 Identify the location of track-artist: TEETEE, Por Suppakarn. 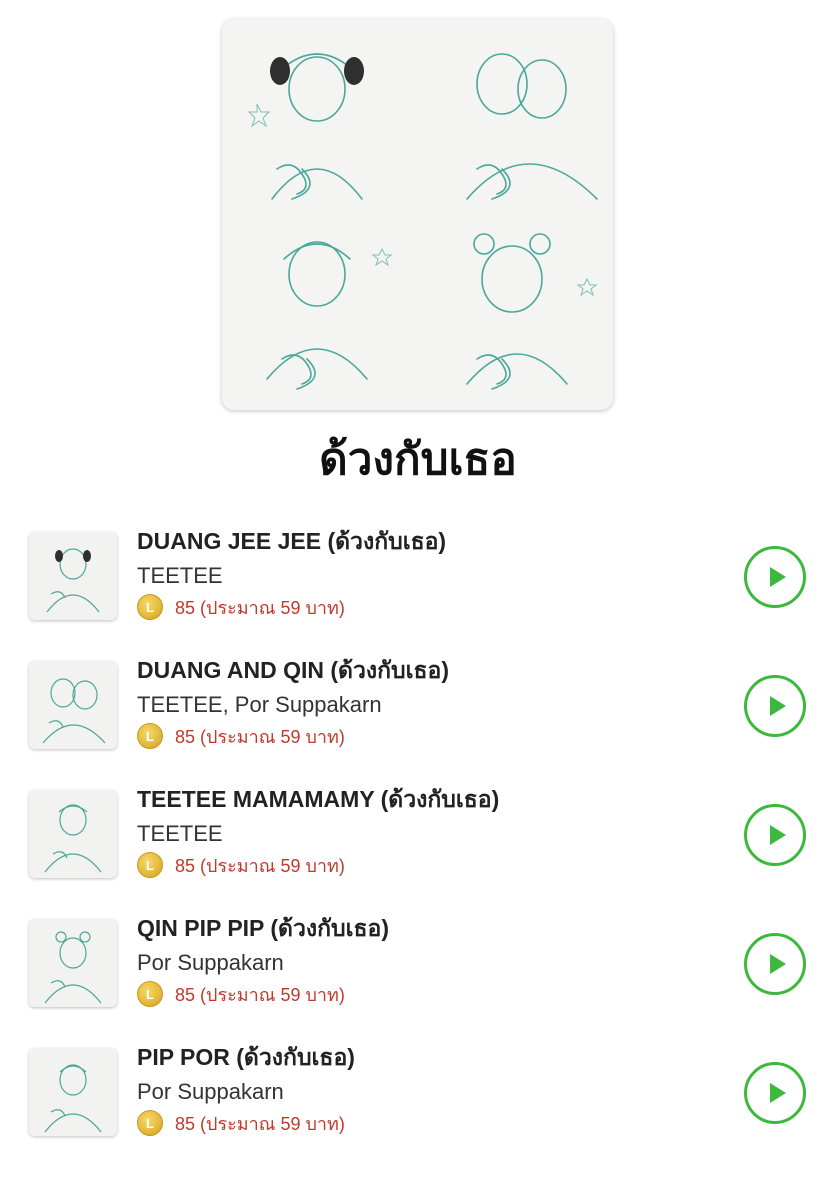
(259, 704).